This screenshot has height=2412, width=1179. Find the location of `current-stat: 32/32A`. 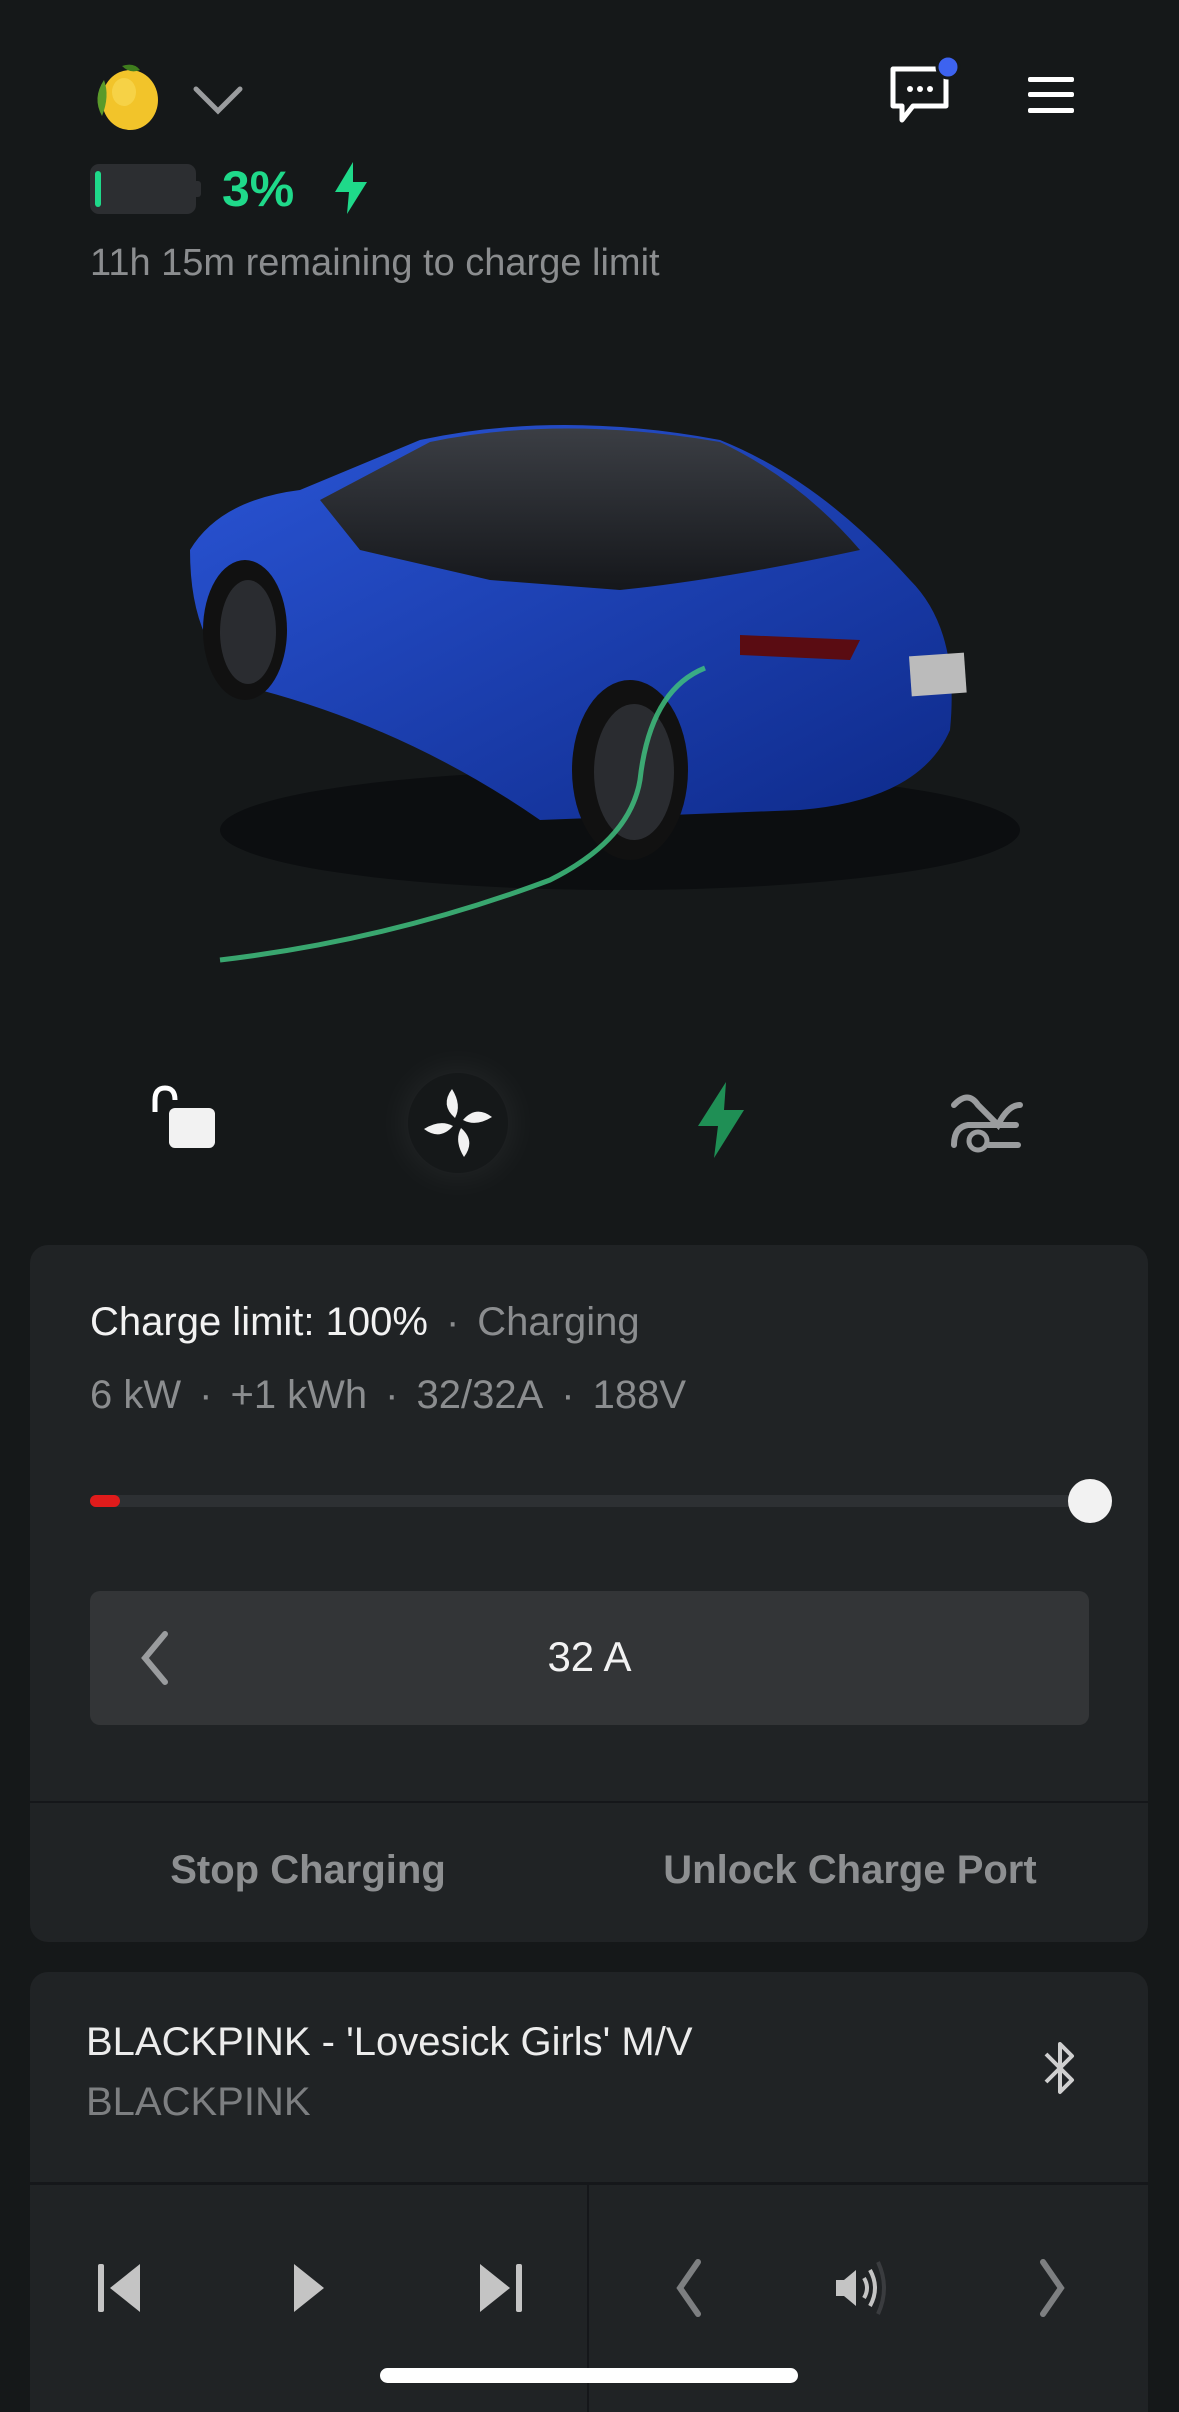

current-stat: 32/32A is located at coordinates (480, 1395).